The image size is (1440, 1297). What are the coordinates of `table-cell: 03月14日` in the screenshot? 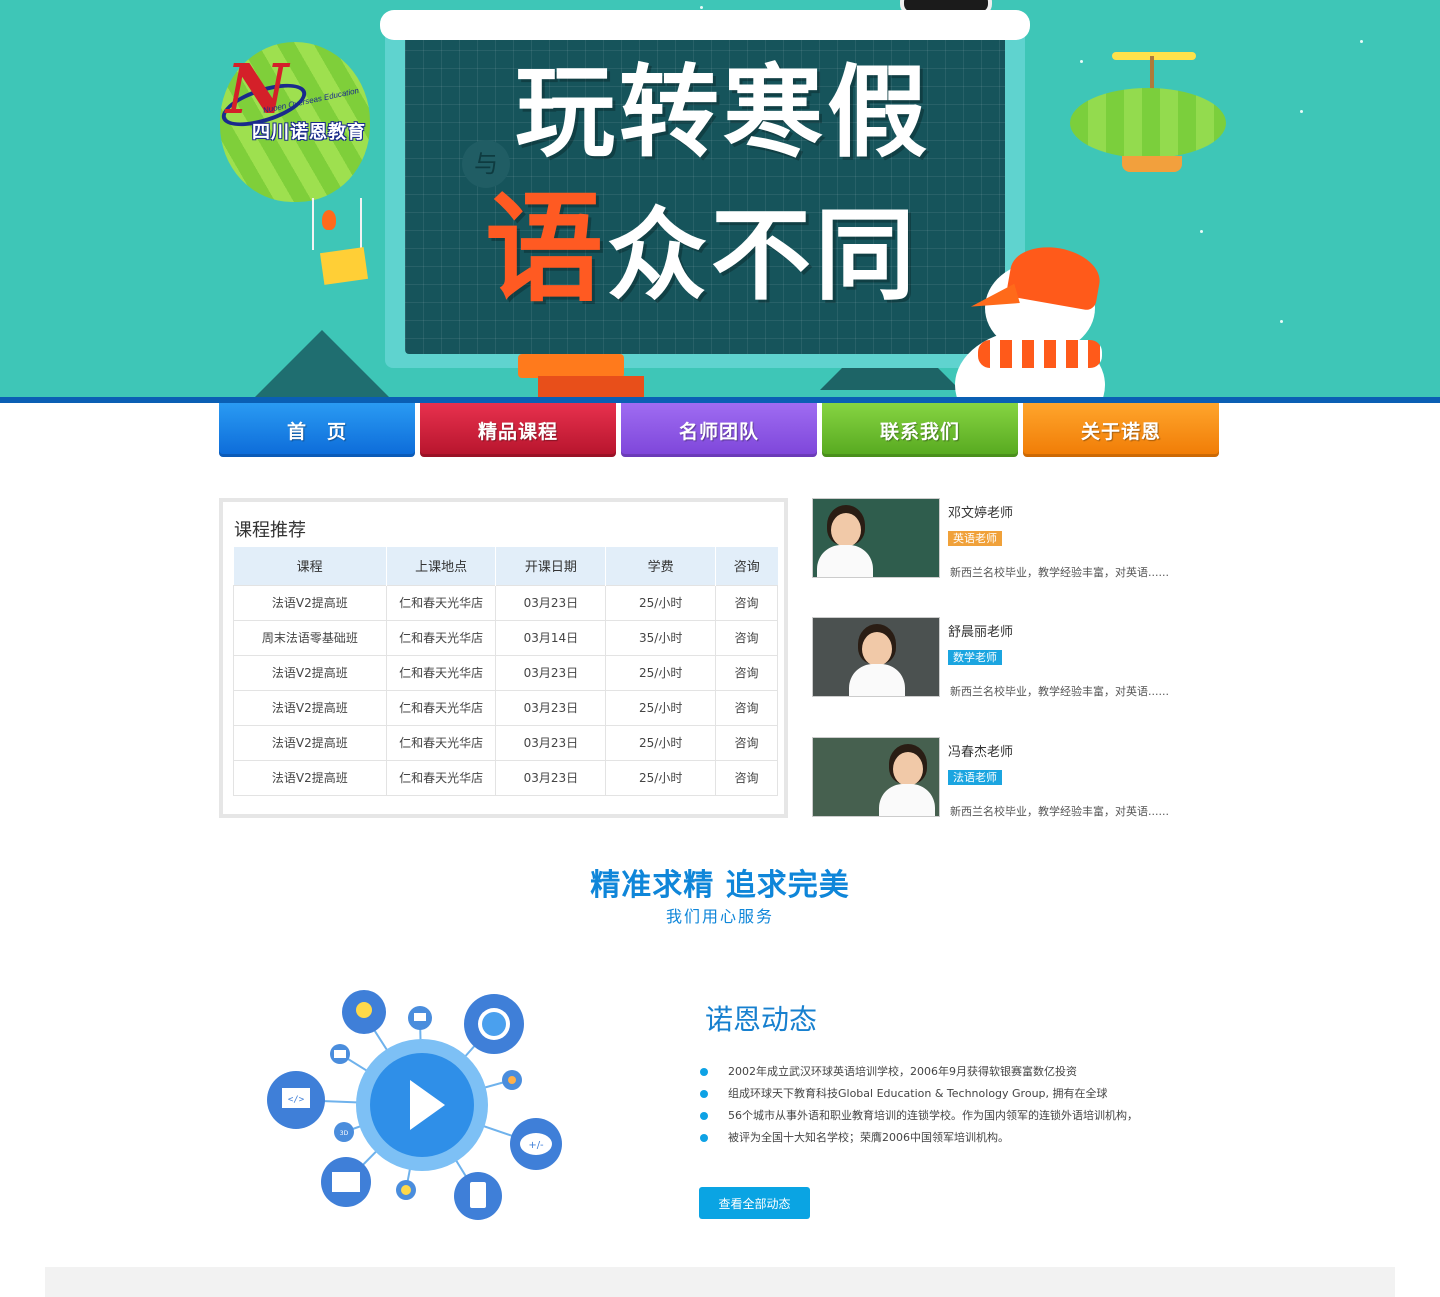 It's located at (551, 637).